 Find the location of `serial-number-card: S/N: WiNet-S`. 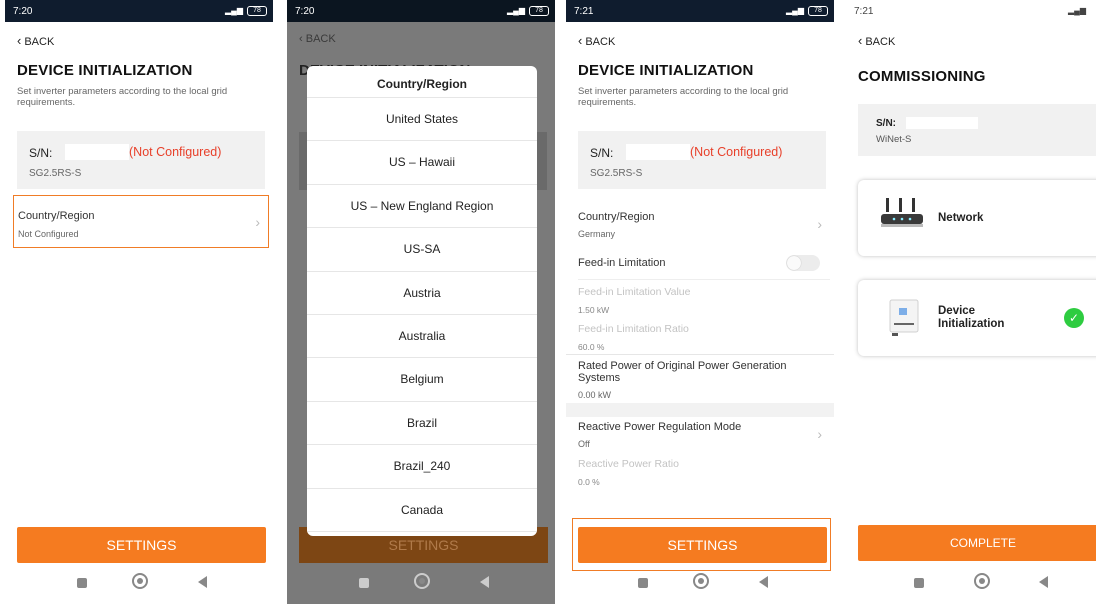

serial-number-card: S/N: WiNet-S is located at coordinates (977, 130).